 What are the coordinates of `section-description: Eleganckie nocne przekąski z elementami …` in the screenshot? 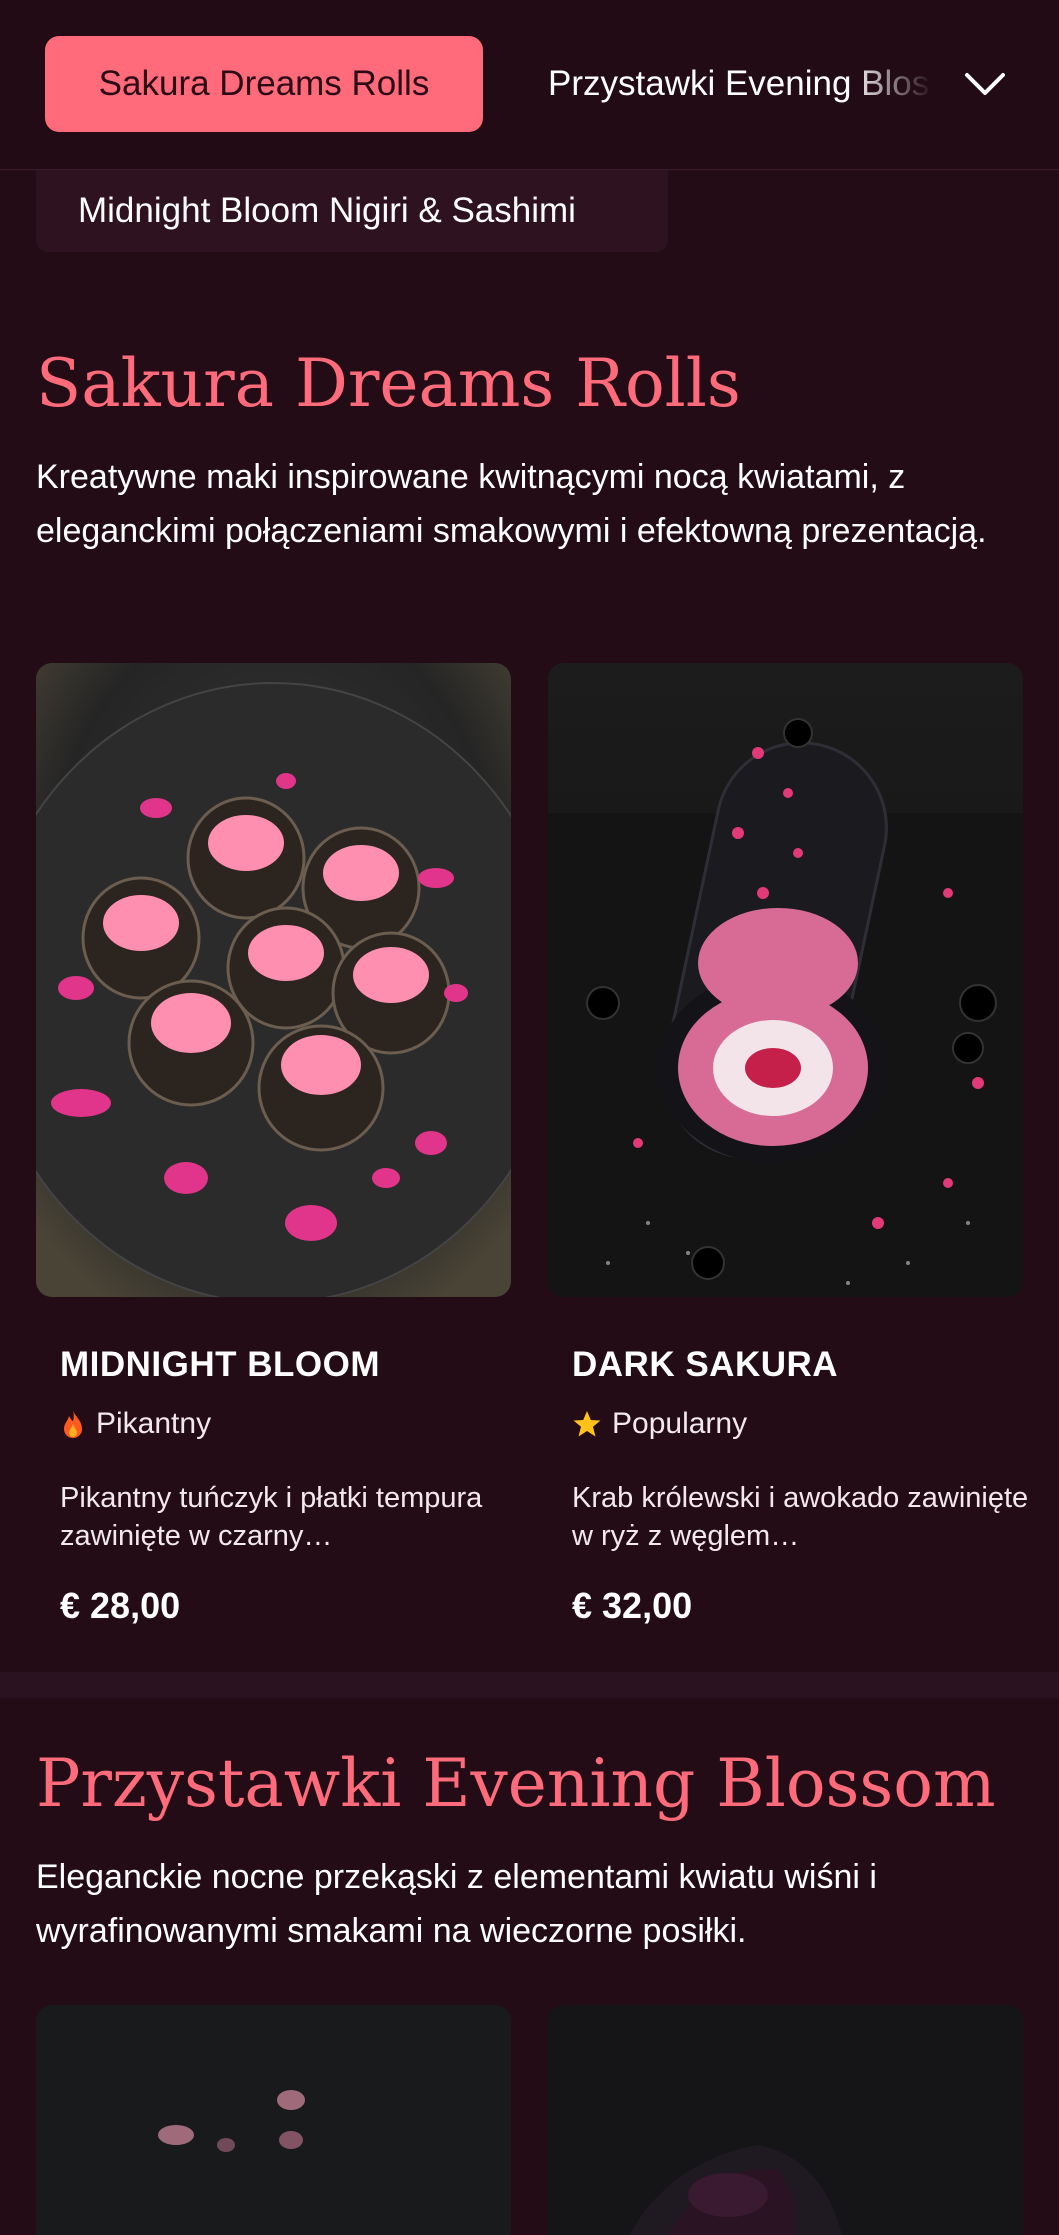 It's located at (456, 1904).